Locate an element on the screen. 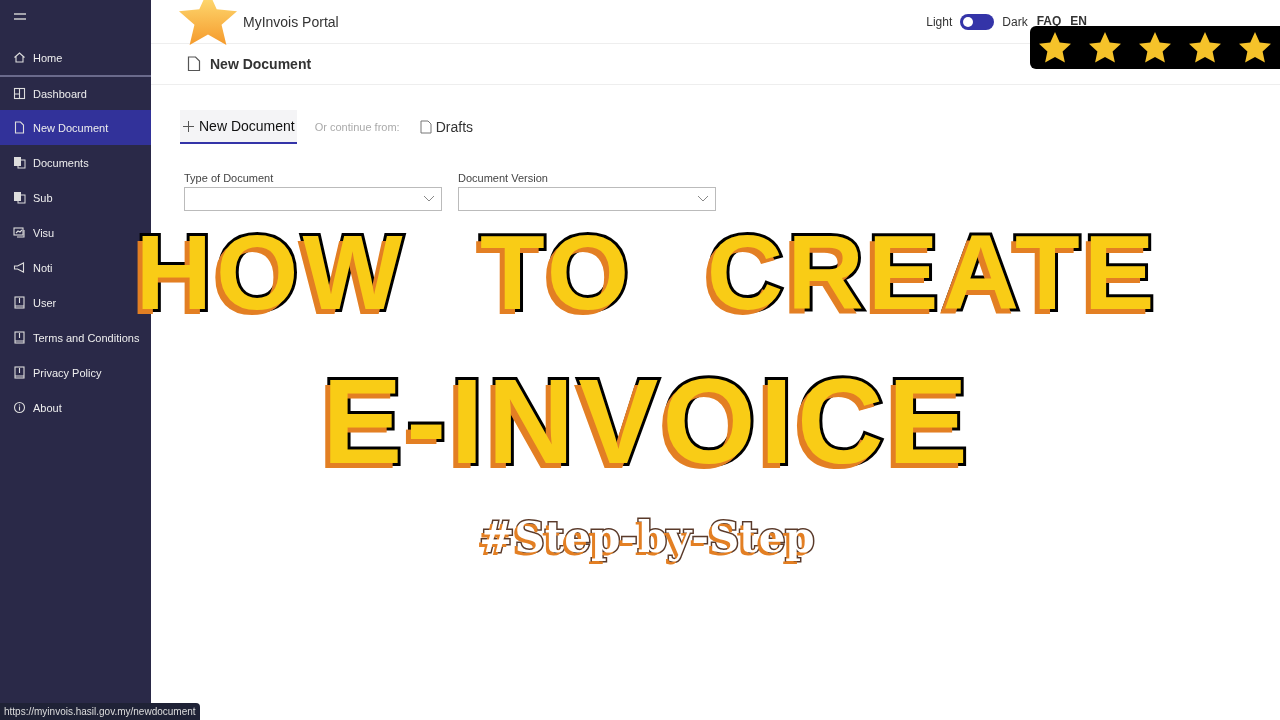  info-icon is located at coordinates (19, 407).